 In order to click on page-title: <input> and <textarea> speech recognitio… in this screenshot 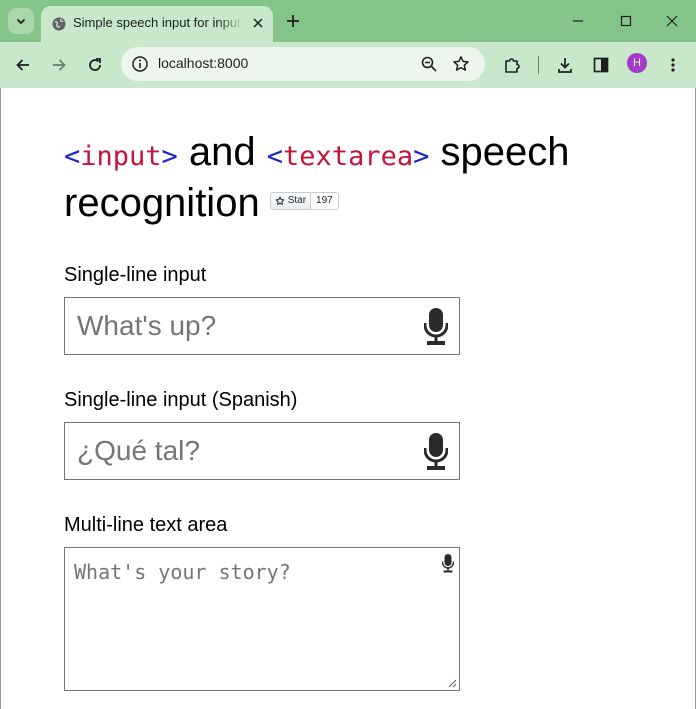, I will do `click(364, 177)`.